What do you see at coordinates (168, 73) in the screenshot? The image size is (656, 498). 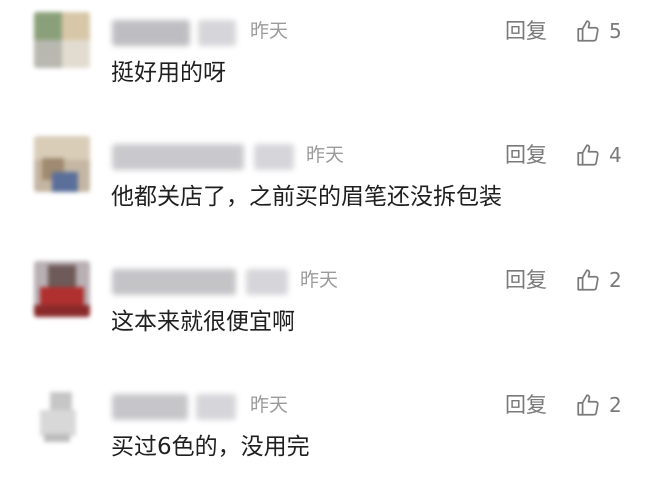 I see `comment-text: 挺好用的呀` at bounding box center [168, 73].